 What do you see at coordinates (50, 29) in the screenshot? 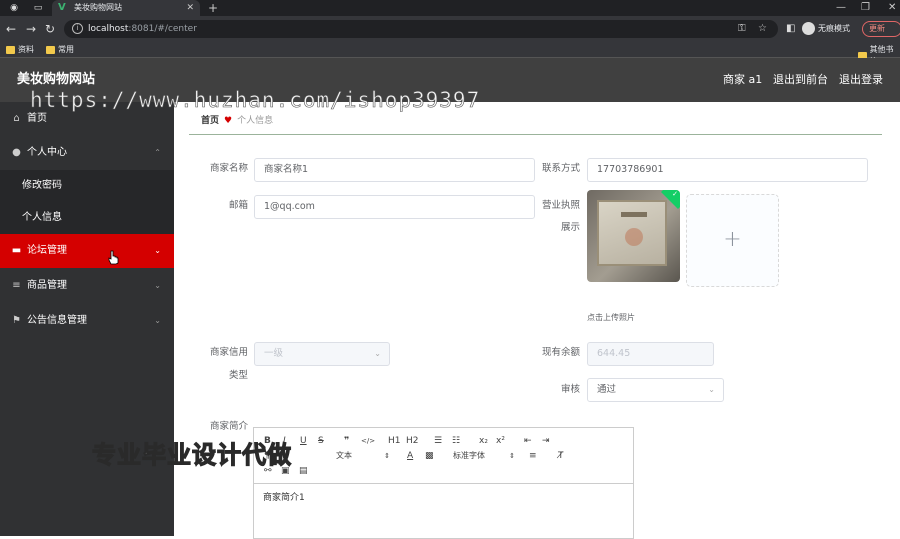
I see `reload-icon: ↻` at bounding box center [50, 29].